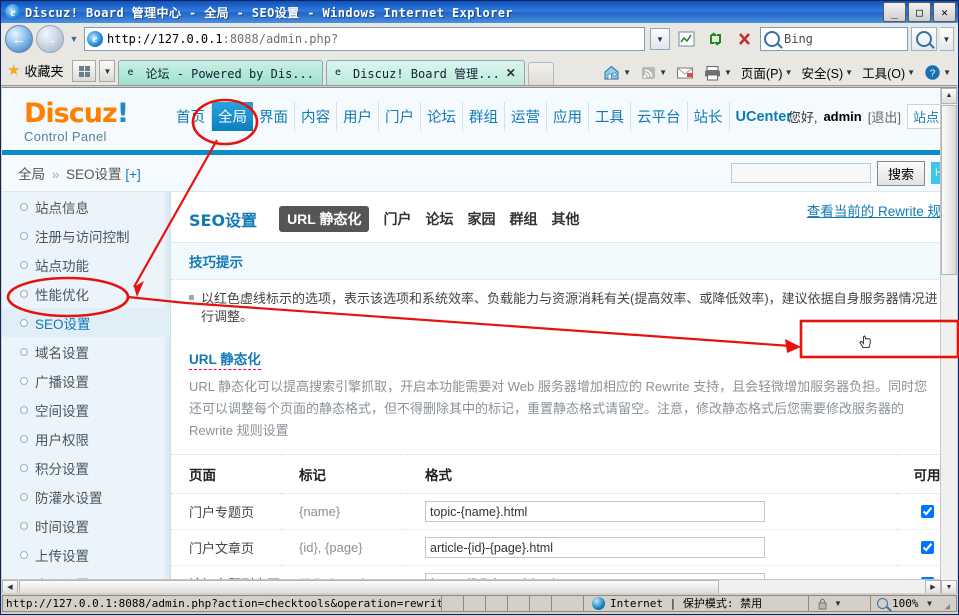 This screenshot has width=959, height=616. Describe the element at coordinates (86, 206) in the screenshot. I see `sidebar-item-site-info: 站点信息` at that location.